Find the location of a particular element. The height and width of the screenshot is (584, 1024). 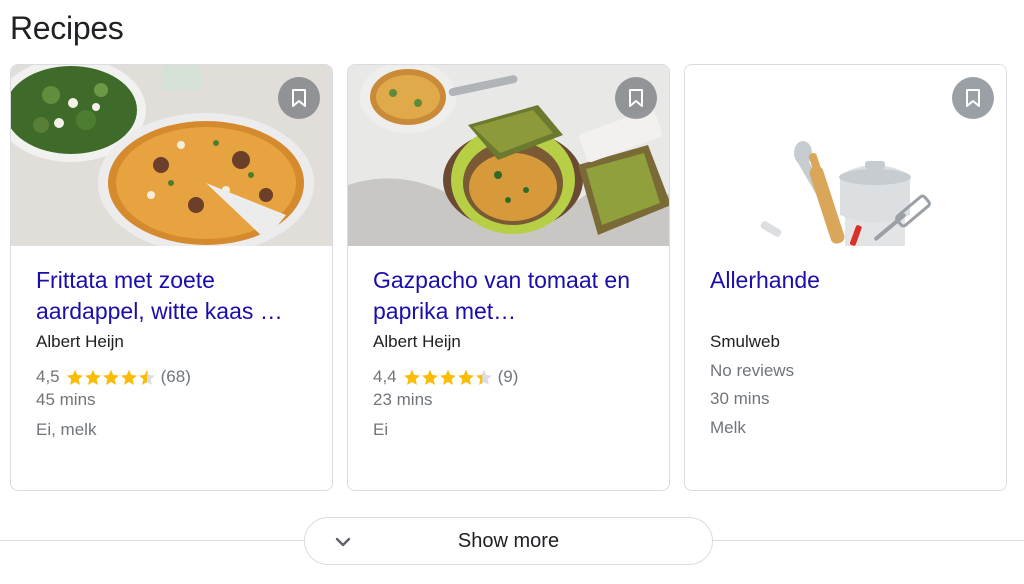

recipe-rating: 4,5 (68) is located at coordinates (113, 377).